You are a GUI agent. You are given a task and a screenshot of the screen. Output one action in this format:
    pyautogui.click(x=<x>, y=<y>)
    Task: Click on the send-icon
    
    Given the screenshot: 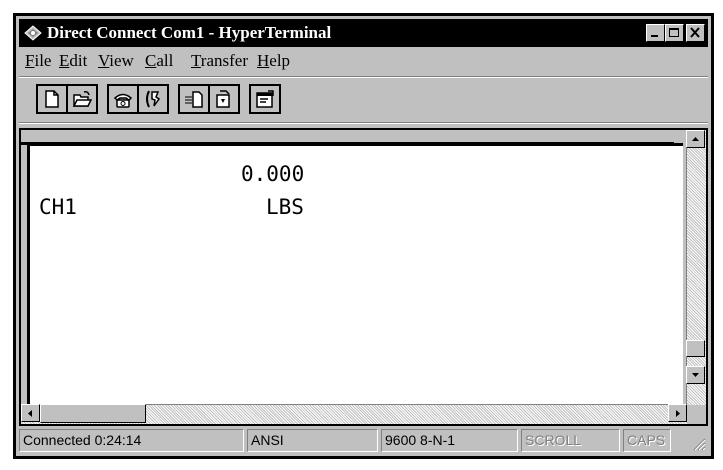 What is the action you would take?
    pyautogui.click(x=194, y=99)
    